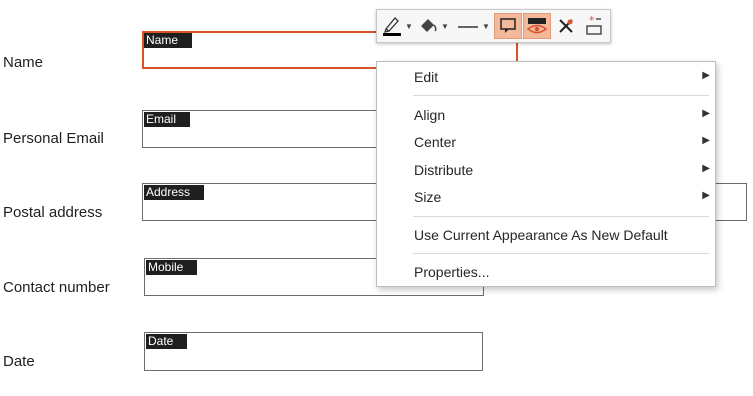 This screenshot has width=753, height=396. Describe the element at coordinates (426, 77) in the screenshot. I see `menu-item-label: Edit` at that location.